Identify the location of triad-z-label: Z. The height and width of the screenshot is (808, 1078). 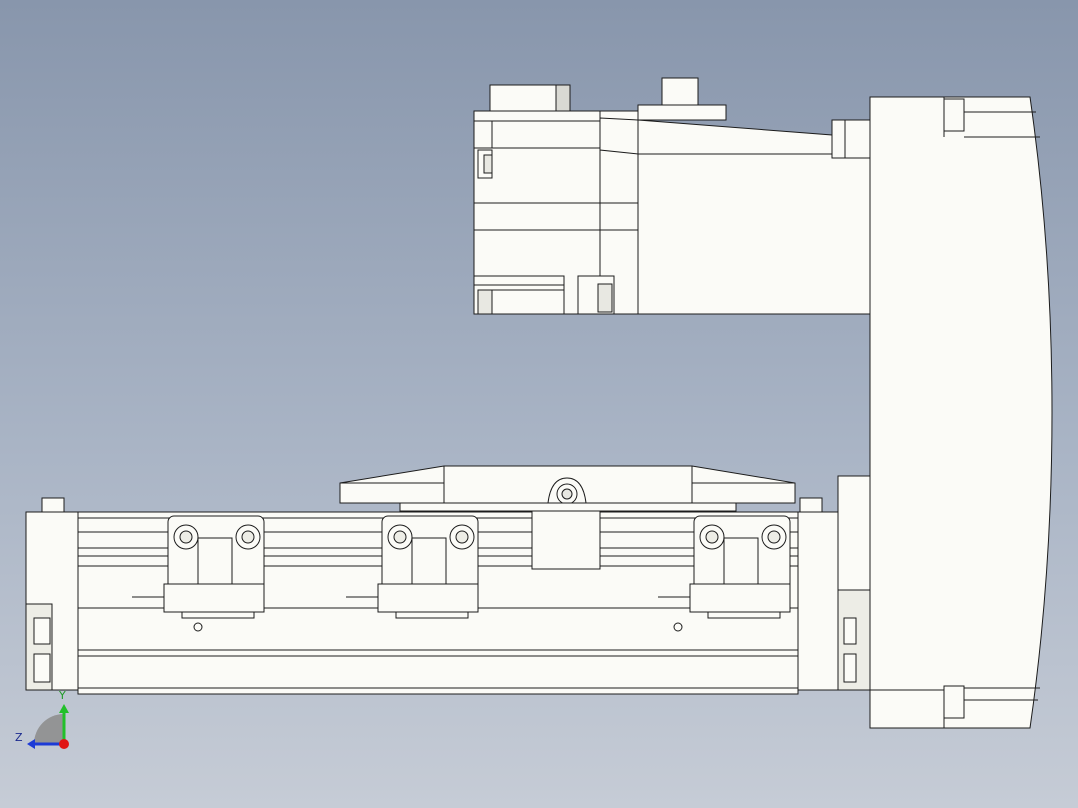
(19, 737).